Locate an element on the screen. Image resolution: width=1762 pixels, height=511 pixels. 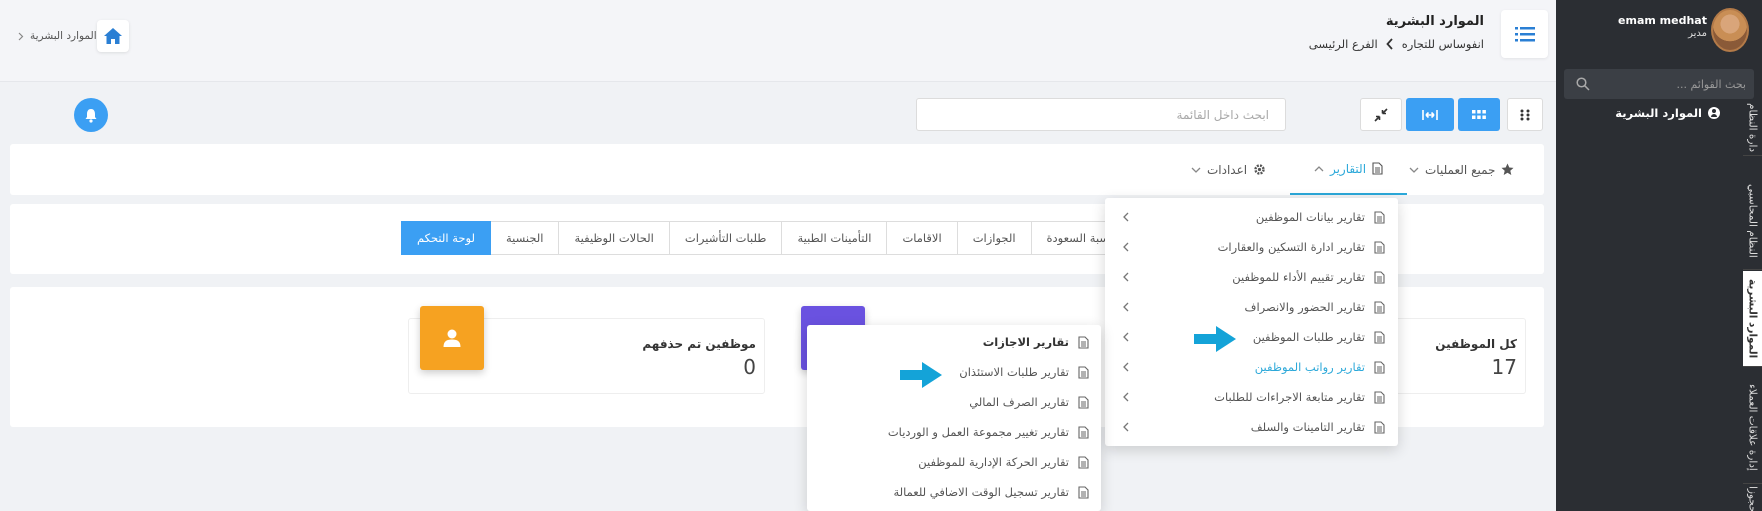
menu-label: اعدادات is located at coordinates (1227, 169).